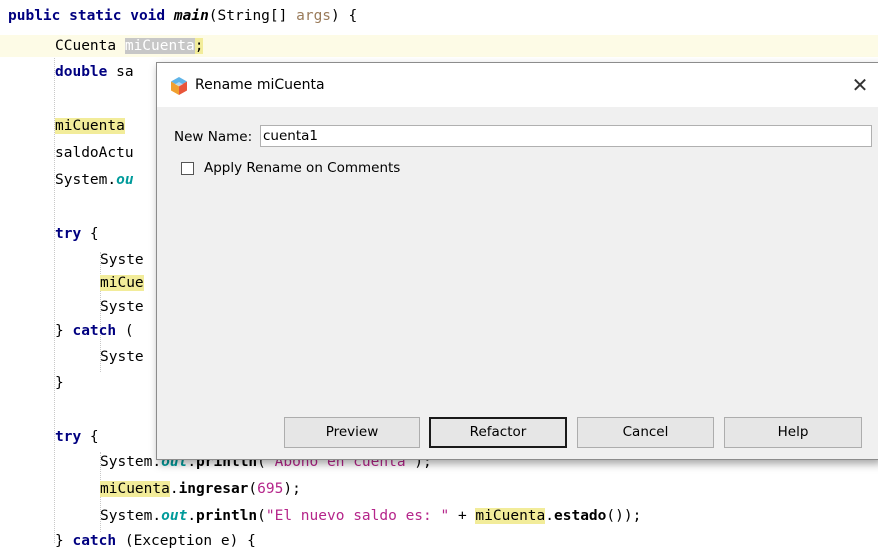 The width and height of the screenshot is (878, 552). Describe the element at coordinates (200, 489) in the screenshot. I see `code-line-19: miCuenta.ingresar(695);` at that location.